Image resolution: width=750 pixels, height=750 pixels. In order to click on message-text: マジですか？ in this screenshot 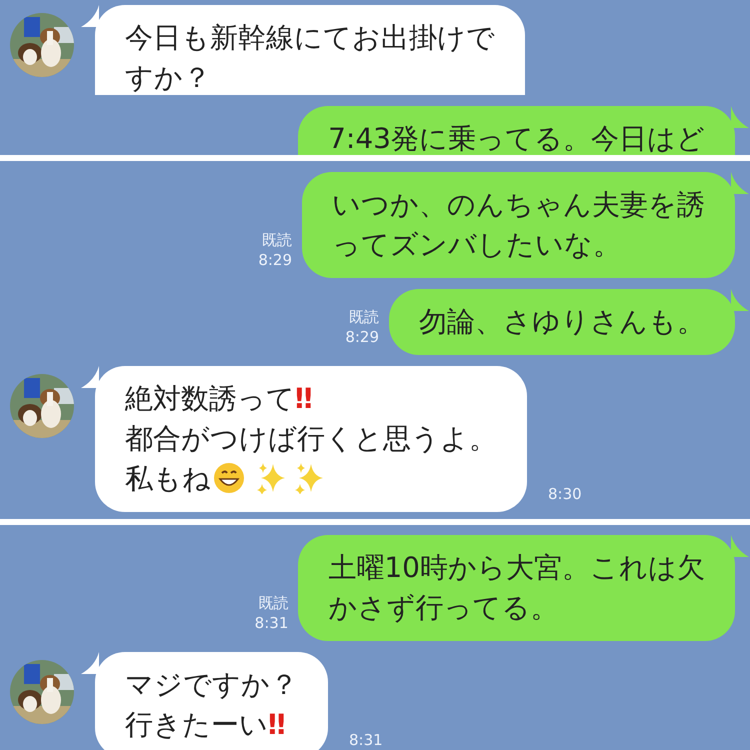, I will do `click(211, 685)`.